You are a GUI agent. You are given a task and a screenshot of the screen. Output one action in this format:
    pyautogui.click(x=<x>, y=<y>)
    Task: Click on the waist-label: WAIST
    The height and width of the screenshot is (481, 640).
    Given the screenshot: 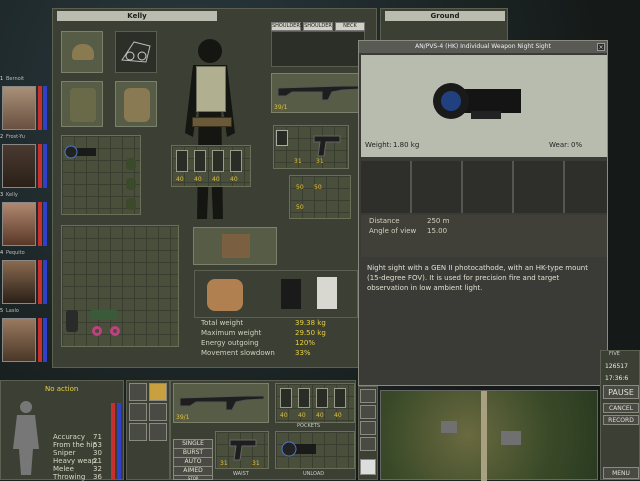 What is the action you would take?
    pyautogui.click(x=241, y=474)
    